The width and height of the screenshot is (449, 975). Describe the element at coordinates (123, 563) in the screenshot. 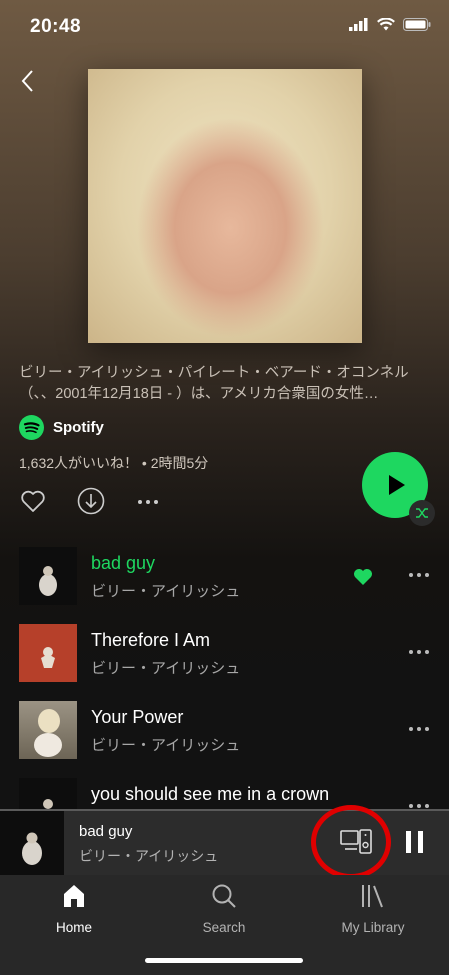

I see `track-title: bad guy` at that location.